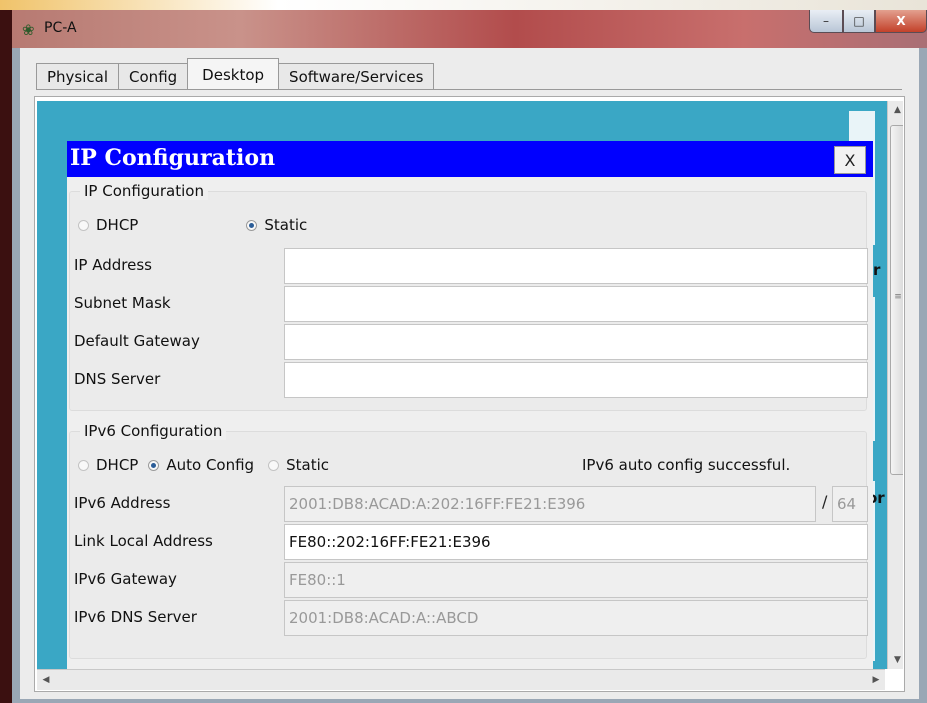 This screenshot has width=927, height=703. I want to click on scroll-right-arrow-icon: ▶, so click(876, 680).